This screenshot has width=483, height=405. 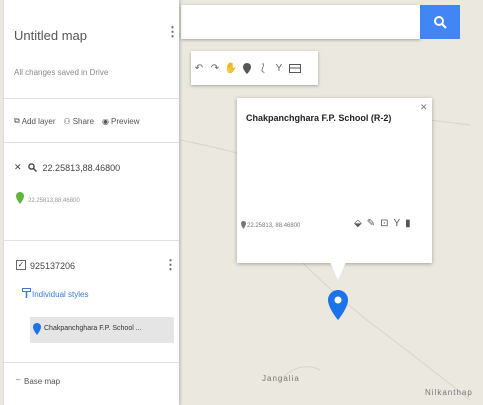 What do you see at coordinates (20, 198) in the screenshot?
I see `search-result-pin-icon` at bounding box center [20, 198].